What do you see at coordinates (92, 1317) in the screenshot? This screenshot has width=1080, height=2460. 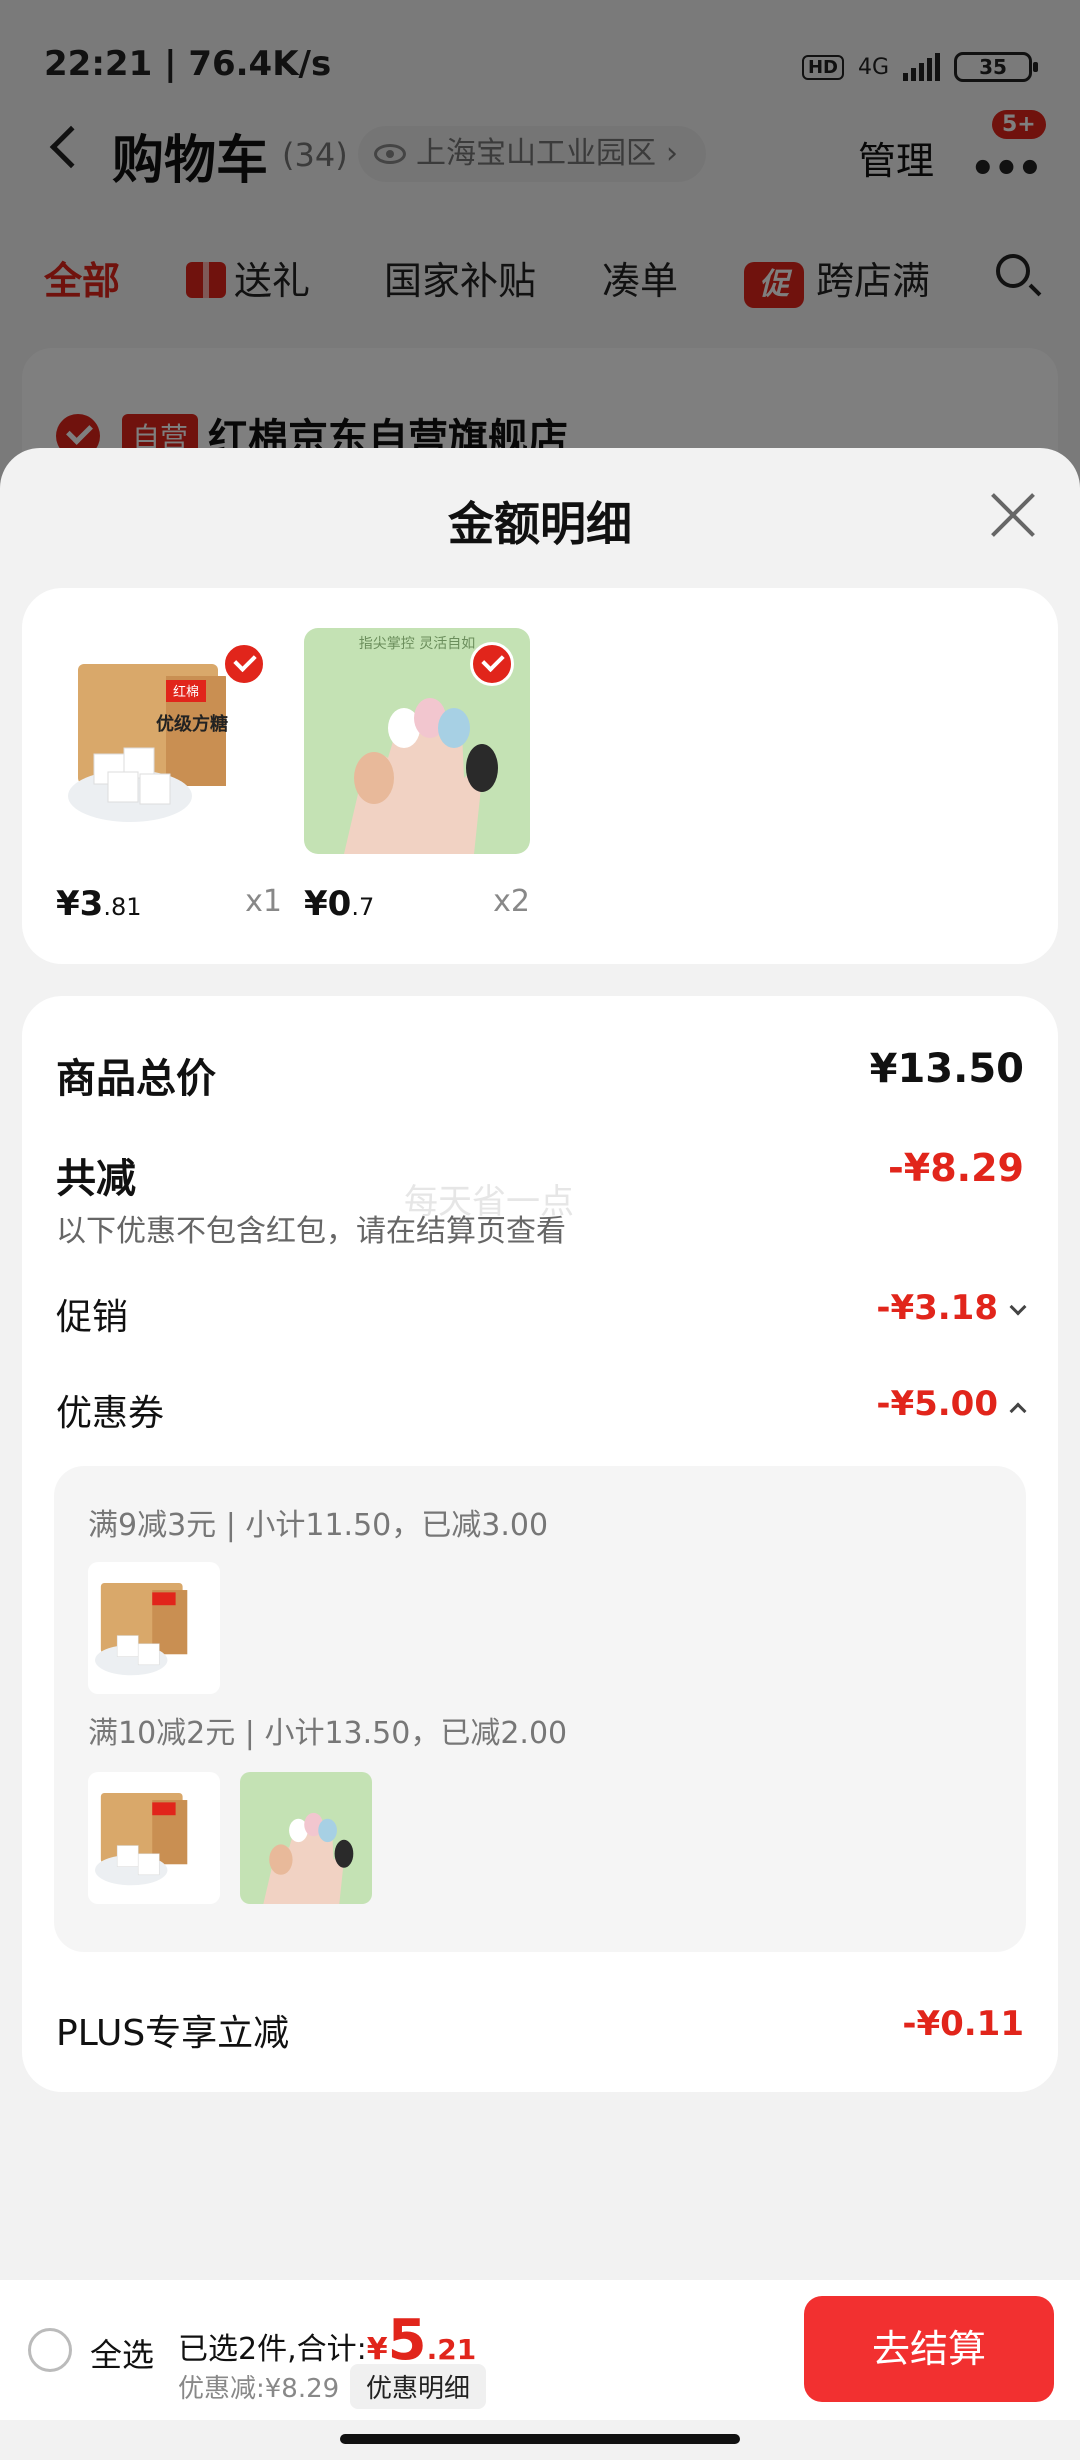 I see `promo-label: 促销` at bounding box center [92, 1317].